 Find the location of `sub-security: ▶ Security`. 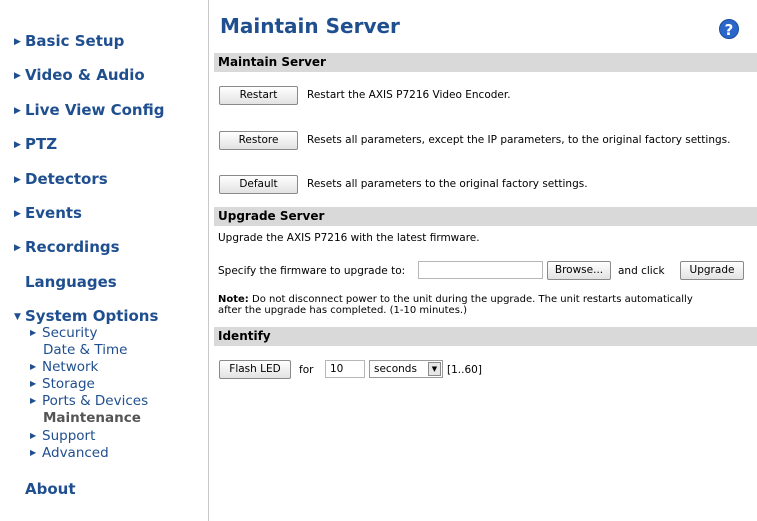

sub-security: ▶ Security is located at coordinates (63, 333).